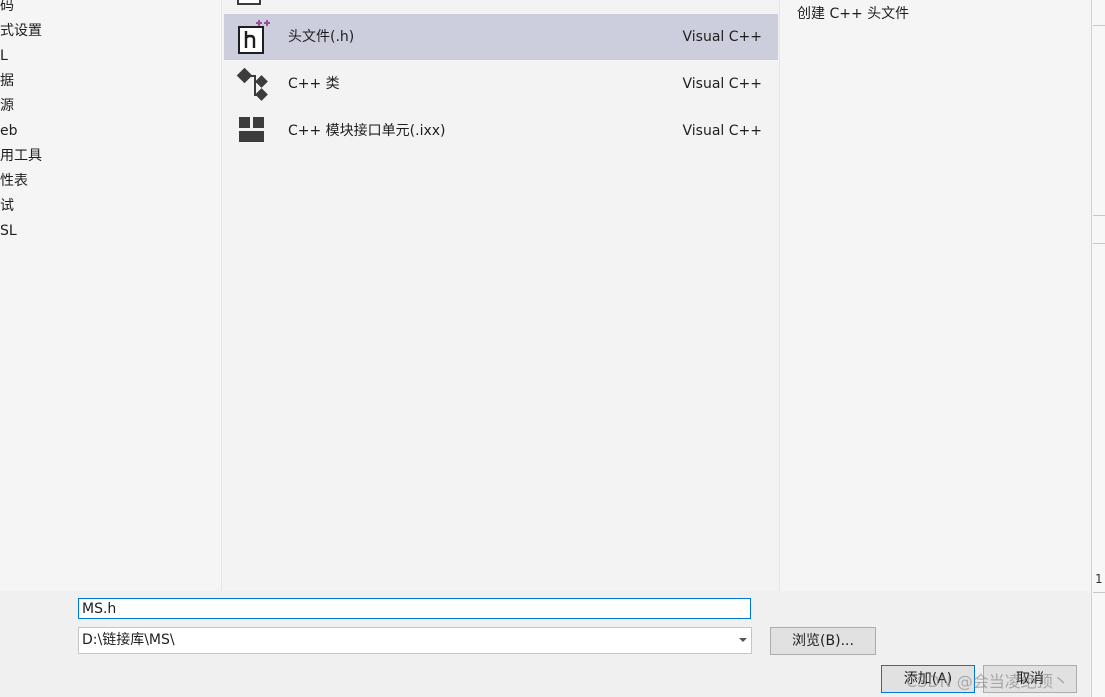 The image size is (1105, 697). Describe the element at coordinates (415, 640) in the screenshot. I see `location-combobox: D:\链接库\MS\` at that location.